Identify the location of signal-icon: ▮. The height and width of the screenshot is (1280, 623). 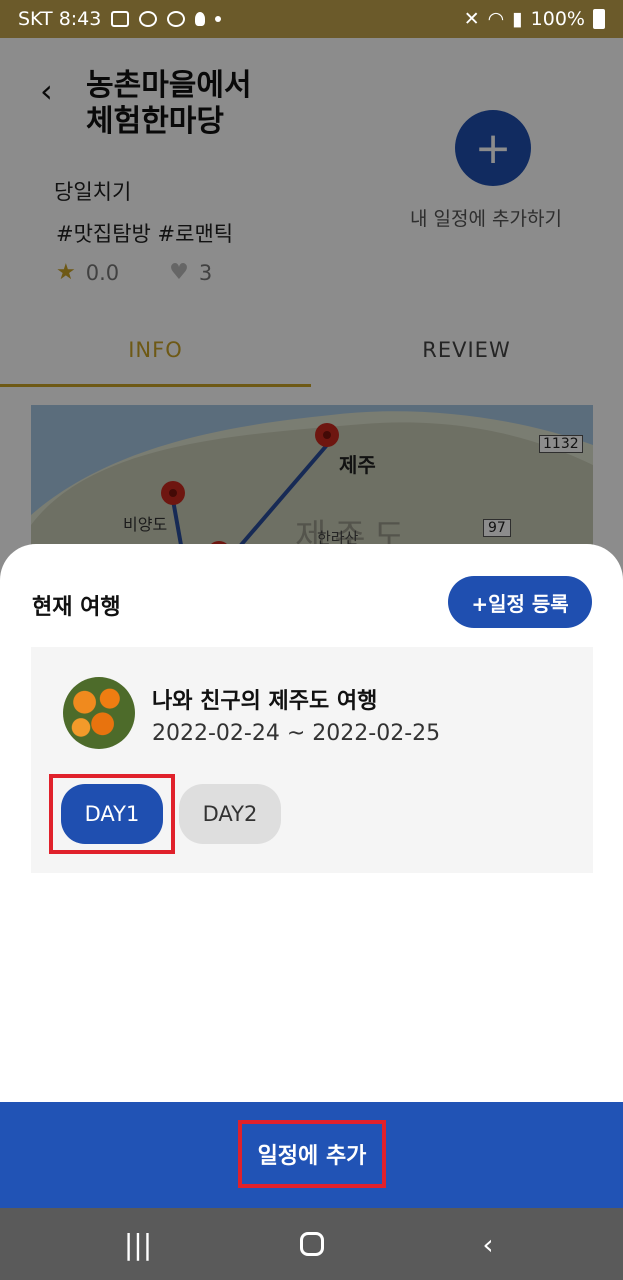
(517, 19).